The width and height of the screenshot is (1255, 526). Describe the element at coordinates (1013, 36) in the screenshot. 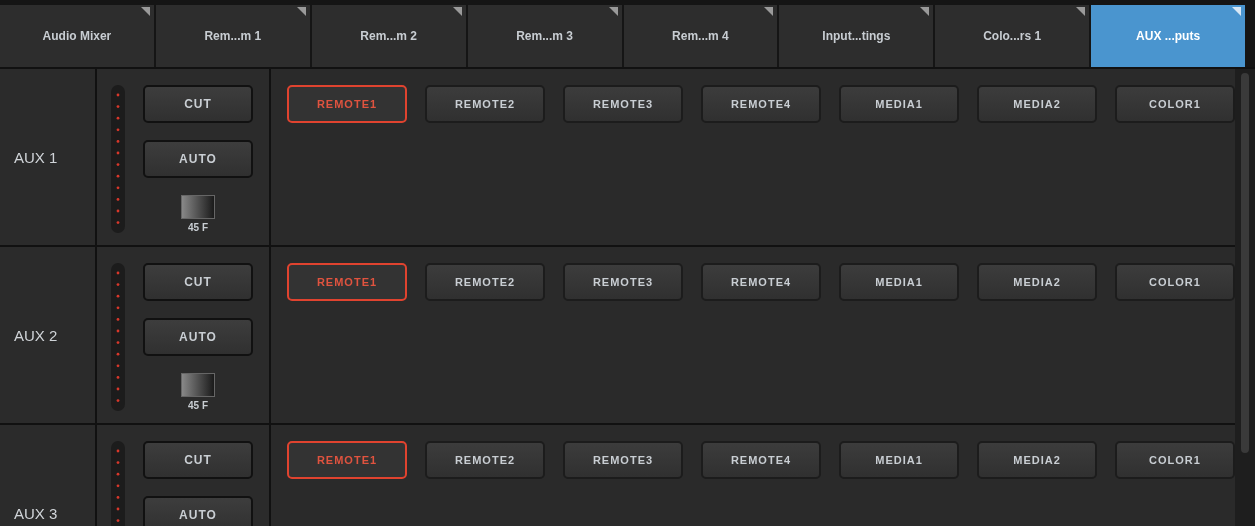

I see `tab: Colo...rs 1` at that location.